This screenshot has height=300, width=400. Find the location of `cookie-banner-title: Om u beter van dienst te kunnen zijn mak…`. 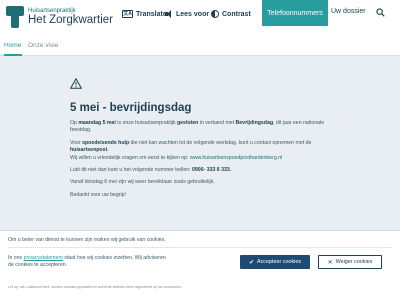

cookie-banner-title: Om u beter van dienst te kunnen zijn mak… is located at coordinates (87, 240).